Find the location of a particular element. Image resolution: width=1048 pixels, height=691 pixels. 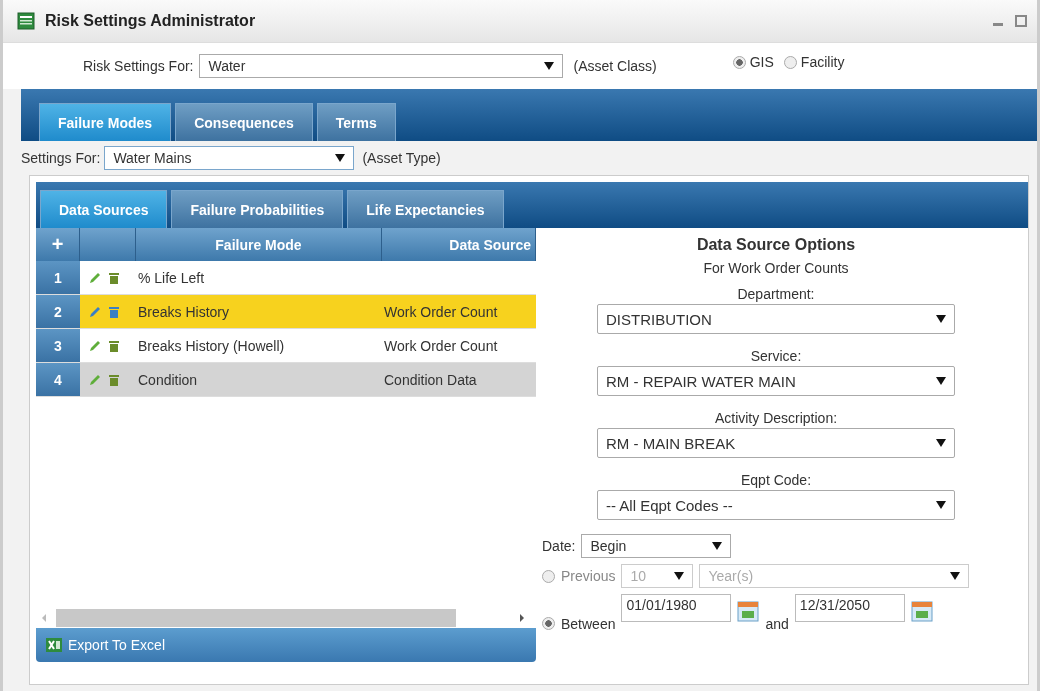

grid-row: 4 Condition Condition Data is located at coordinates (286, 380).